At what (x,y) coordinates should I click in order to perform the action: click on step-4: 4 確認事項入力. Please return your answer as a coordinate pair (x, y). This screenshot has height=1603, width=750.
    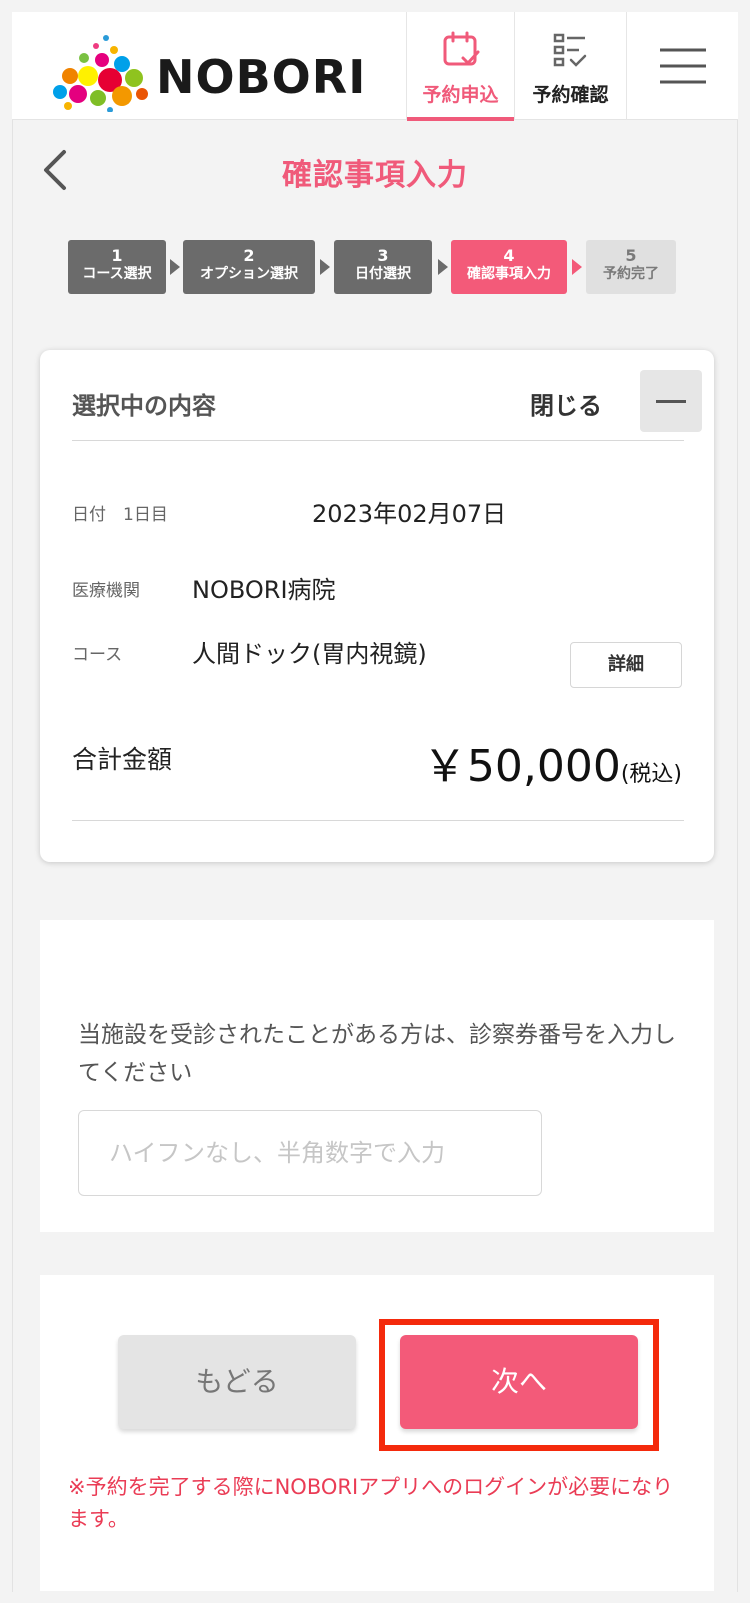
    Looking at the image, I should click on (509, 267).